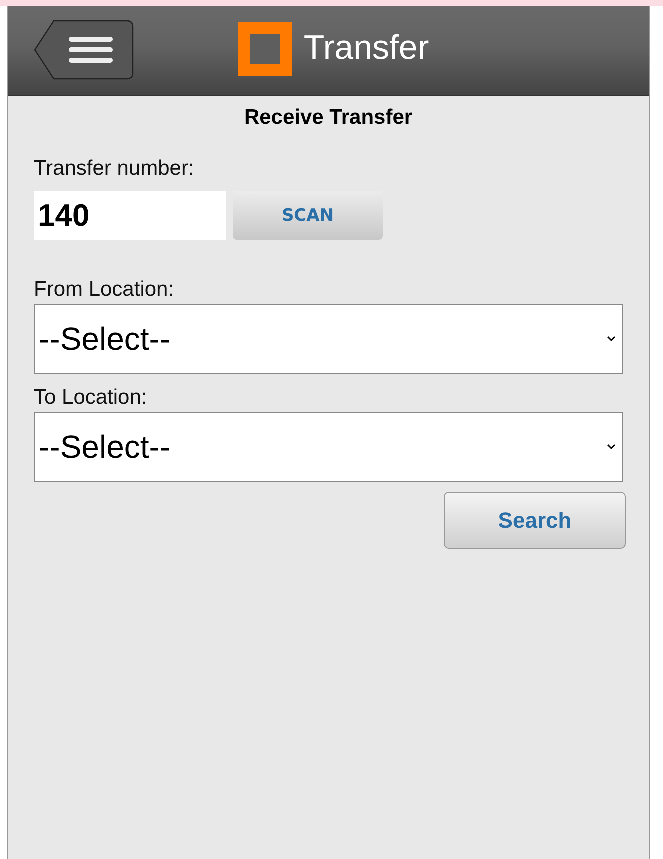 The height and width of the screenshot is (859, 663). Describe the element at coordinates (105, 290) in the screenshot. I see `field-label: From Location:` at that location.